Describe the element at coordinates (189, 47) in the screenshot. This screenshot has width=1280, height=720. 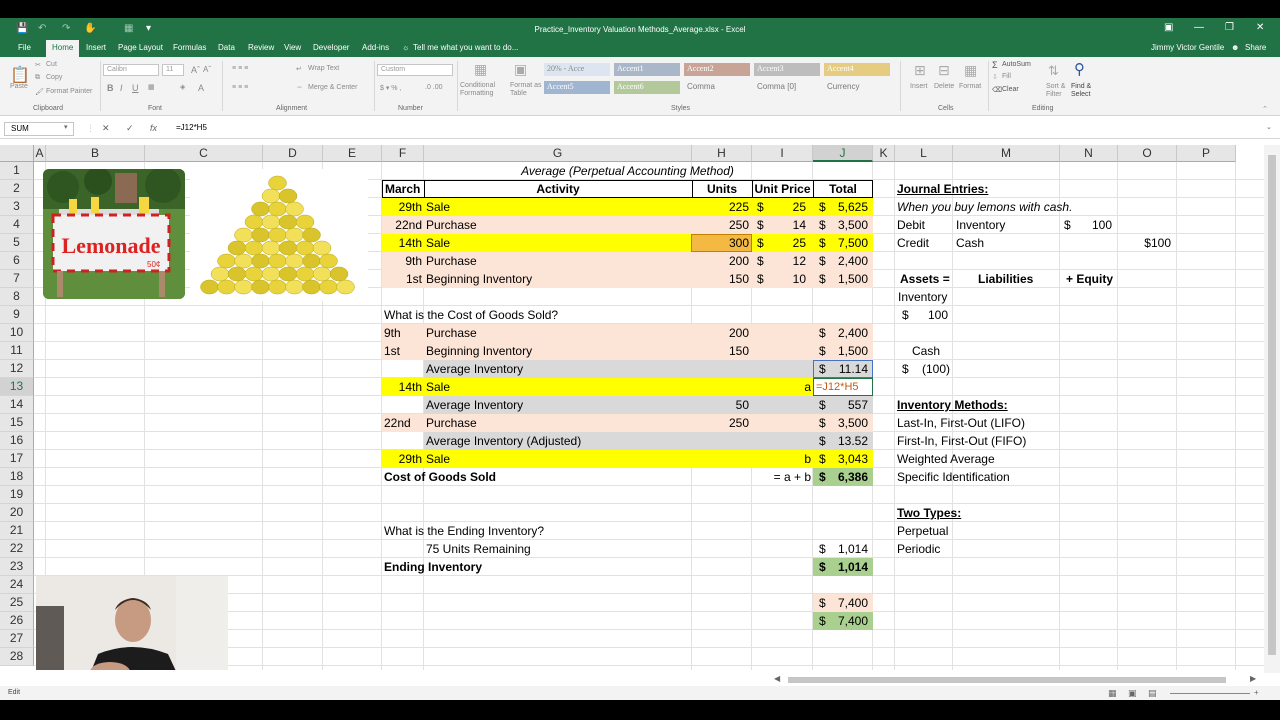
I see `tab-formulas: Formulas` at that location.